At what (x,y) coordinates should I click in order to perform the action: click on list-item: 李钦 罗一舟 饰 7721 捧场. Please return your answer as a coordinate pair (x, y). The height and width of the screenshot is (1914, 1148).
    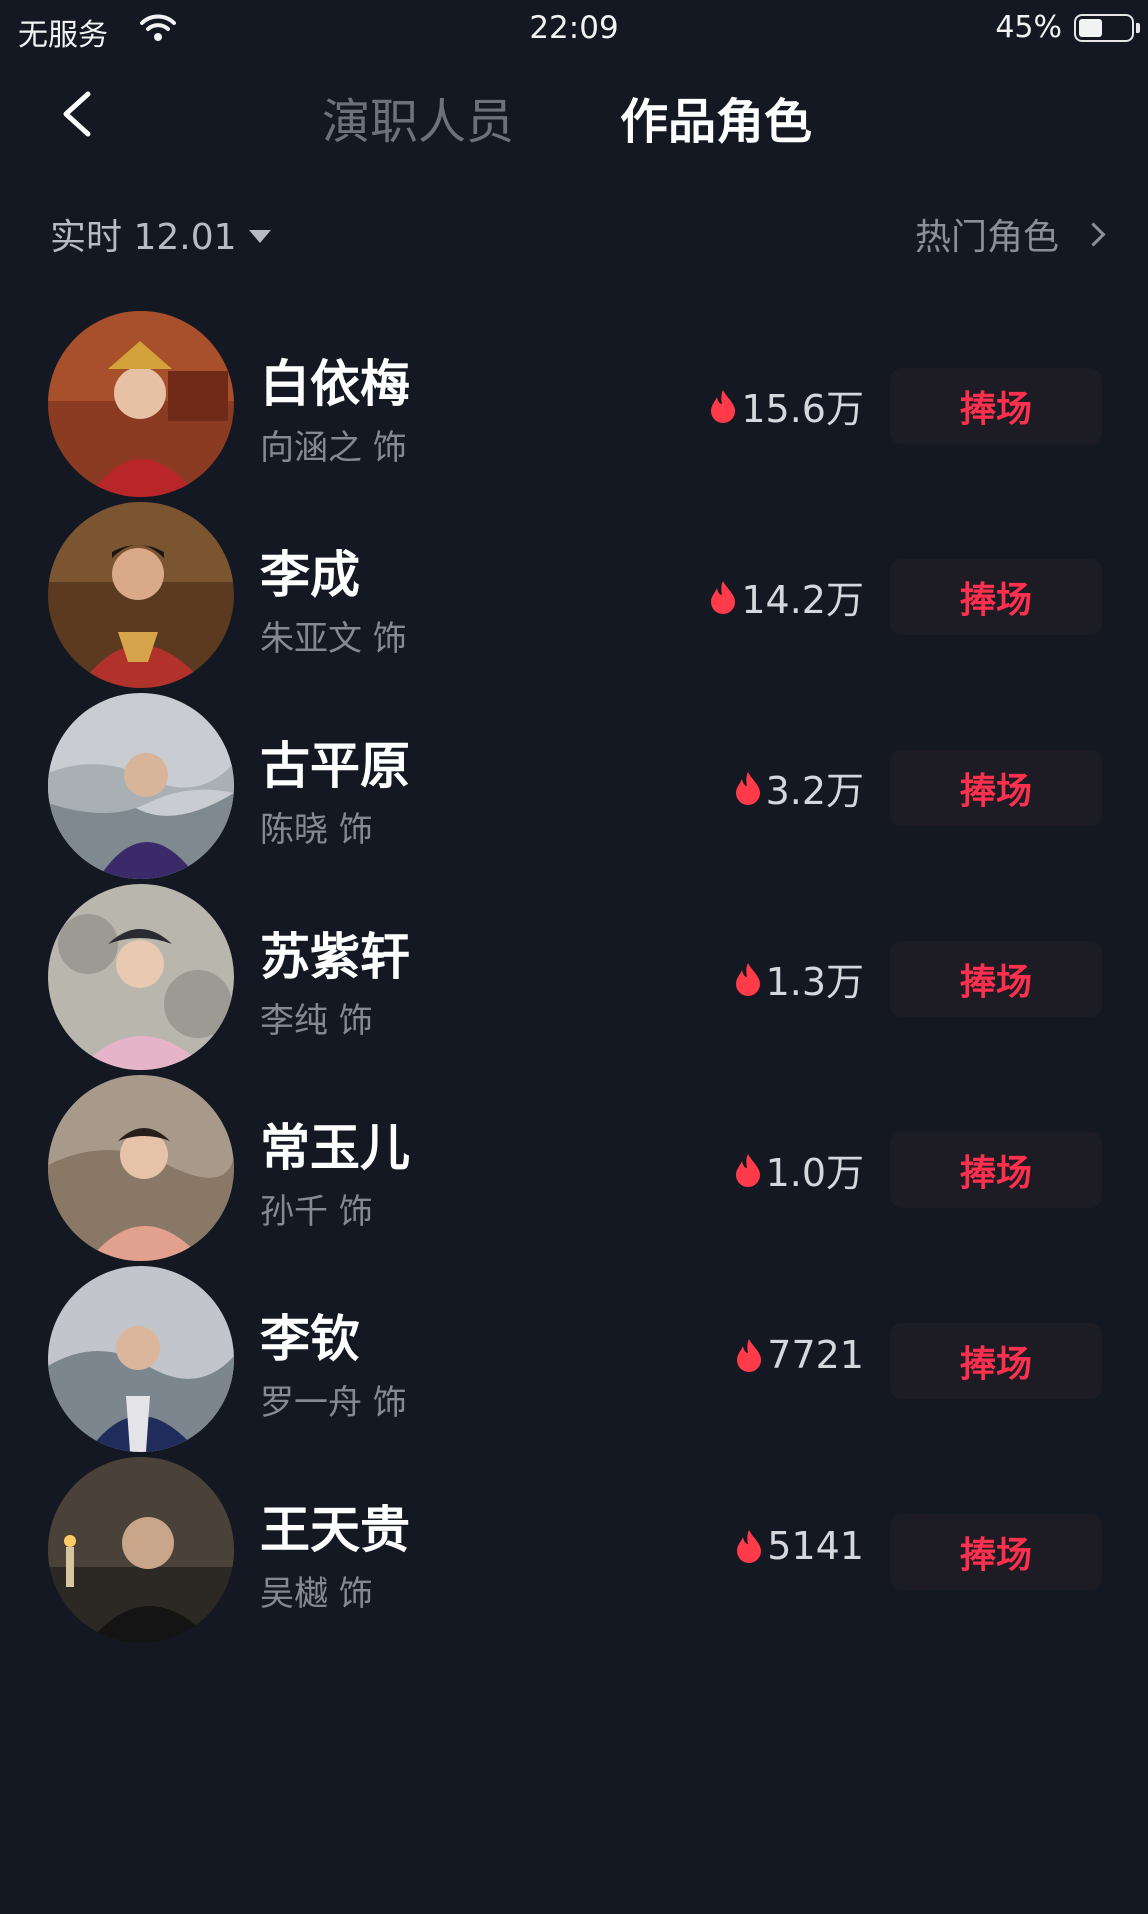
    Looking at the image, I should click on (574, 1358).